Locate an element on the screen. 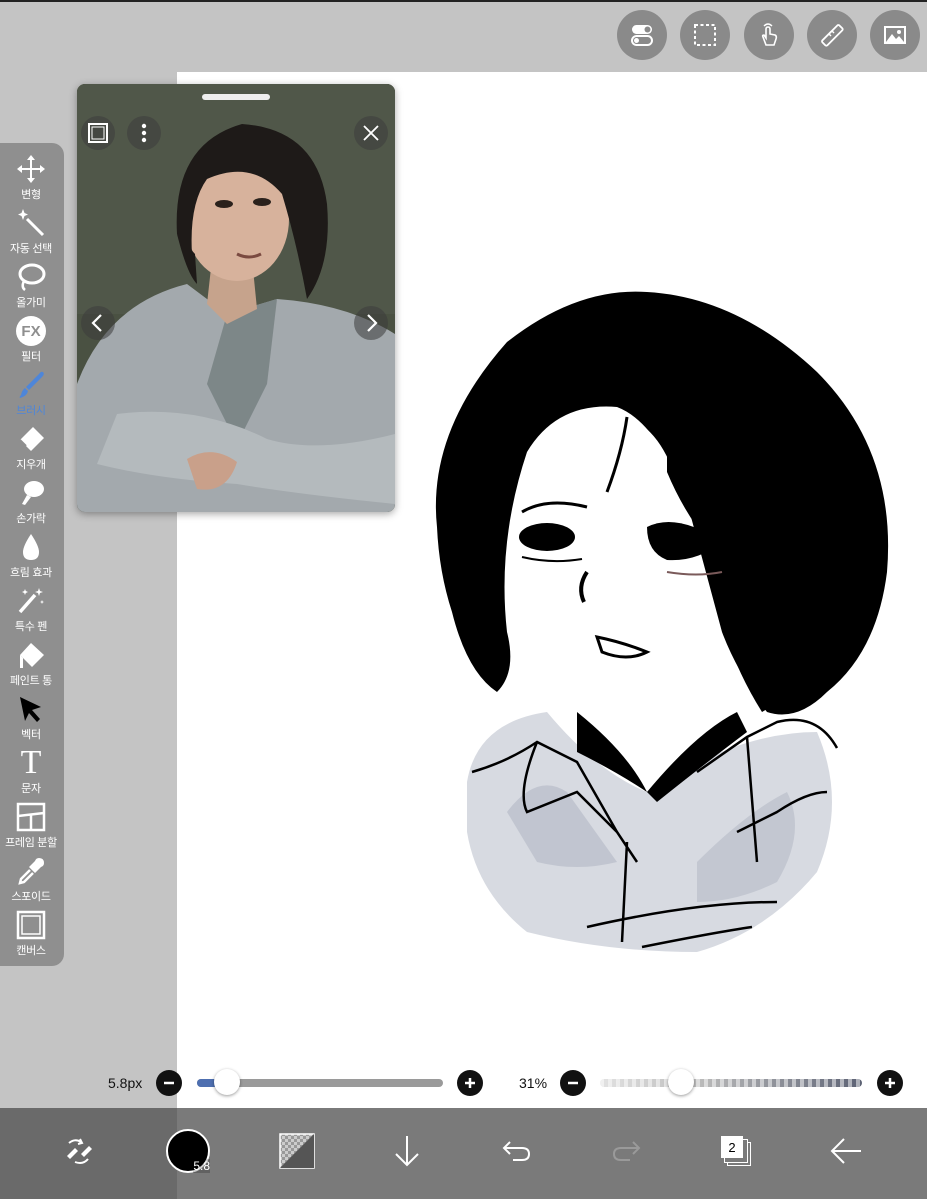 The width and height of the screenshot is (927, 1199). tool-paint-bucket: 페인트 통 is located at coordinates (31, 662).